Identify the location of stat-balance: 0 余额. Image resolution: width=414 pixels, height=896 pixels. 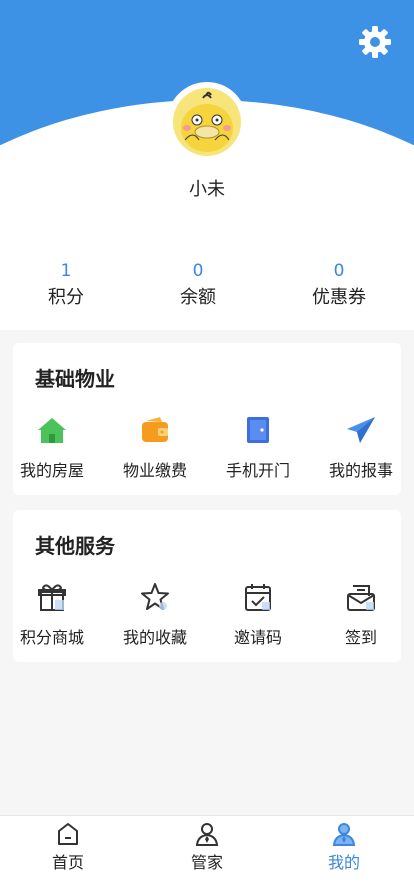
(198, 285).